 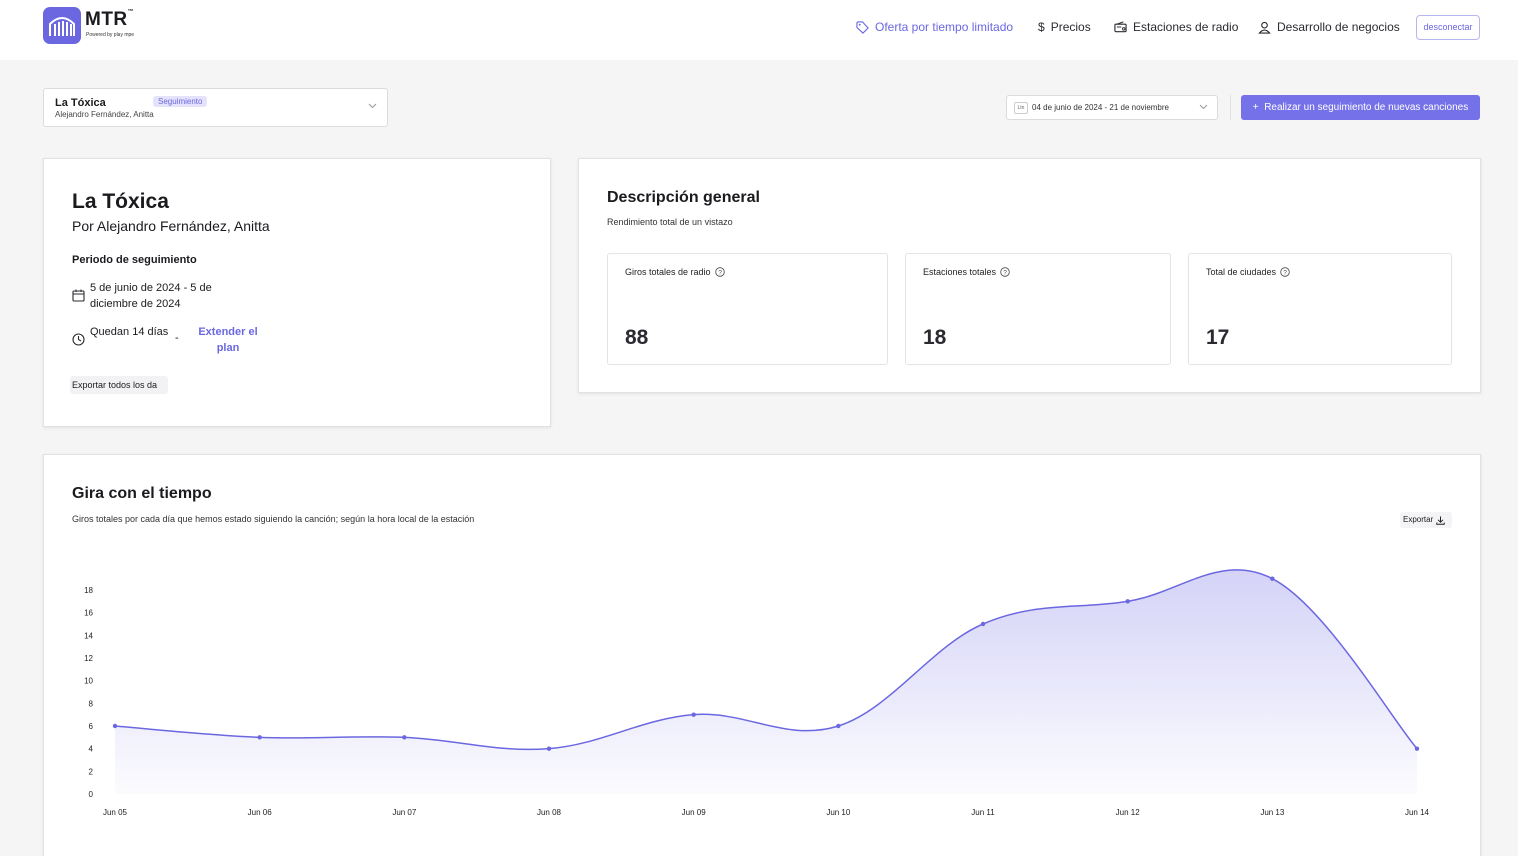 What do you see at coordinates (668, 272) in the screenshot?
I see `stat-label: Giros totales de radio` at bounding box center [668, 272].